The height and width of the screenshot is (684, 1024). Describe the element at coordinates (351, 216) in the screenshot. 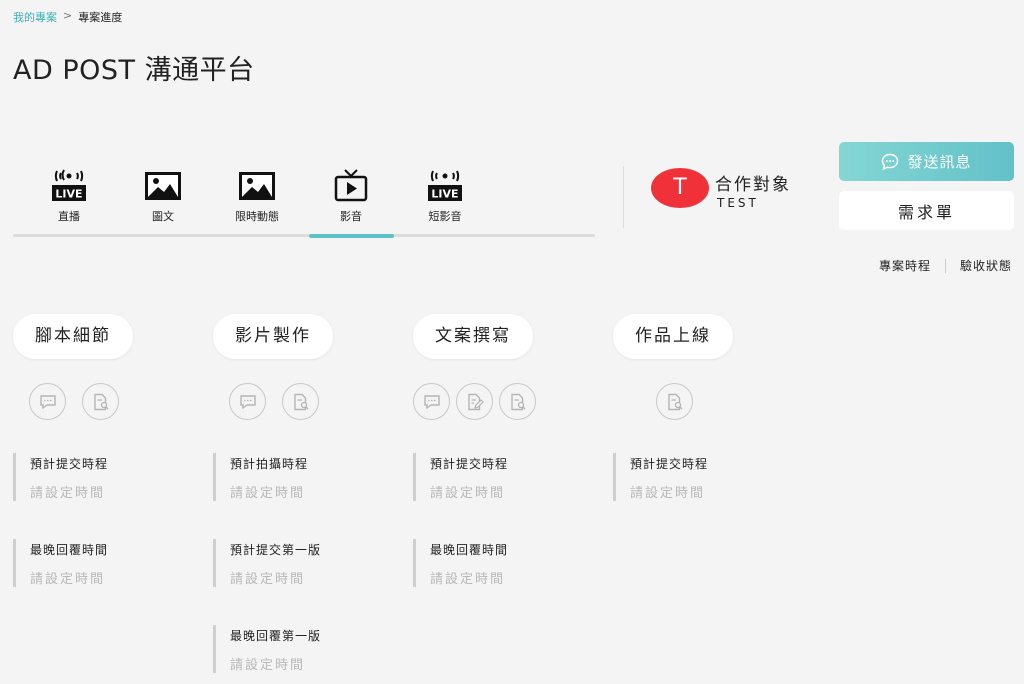

I see `tab-label: 影音` at that location.